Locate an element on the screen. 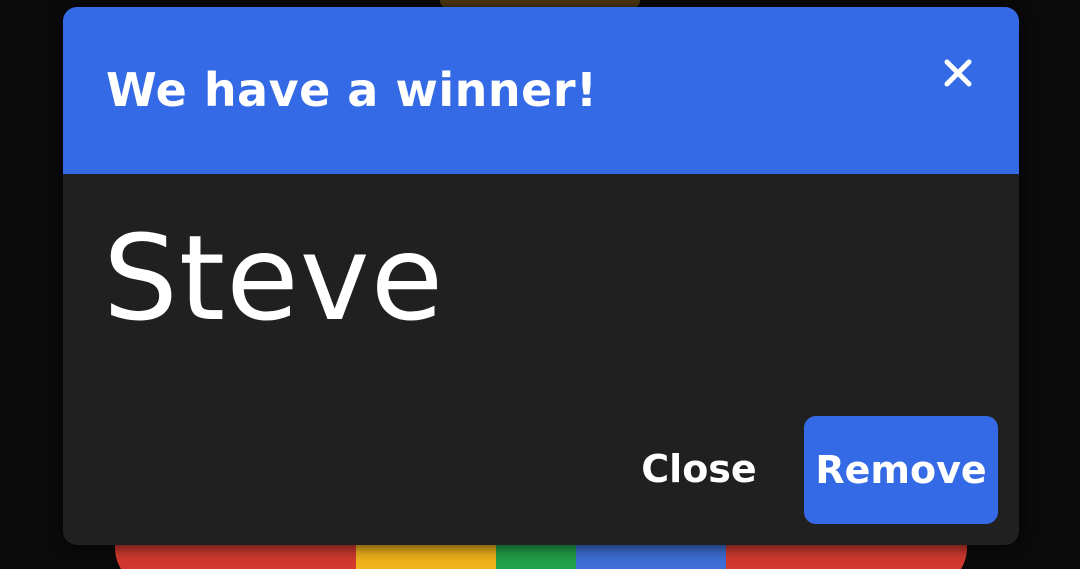 The width and height of the screenshot is (1080, 569). dialog-title: We have a winner! is located at coordinates (352, 90).